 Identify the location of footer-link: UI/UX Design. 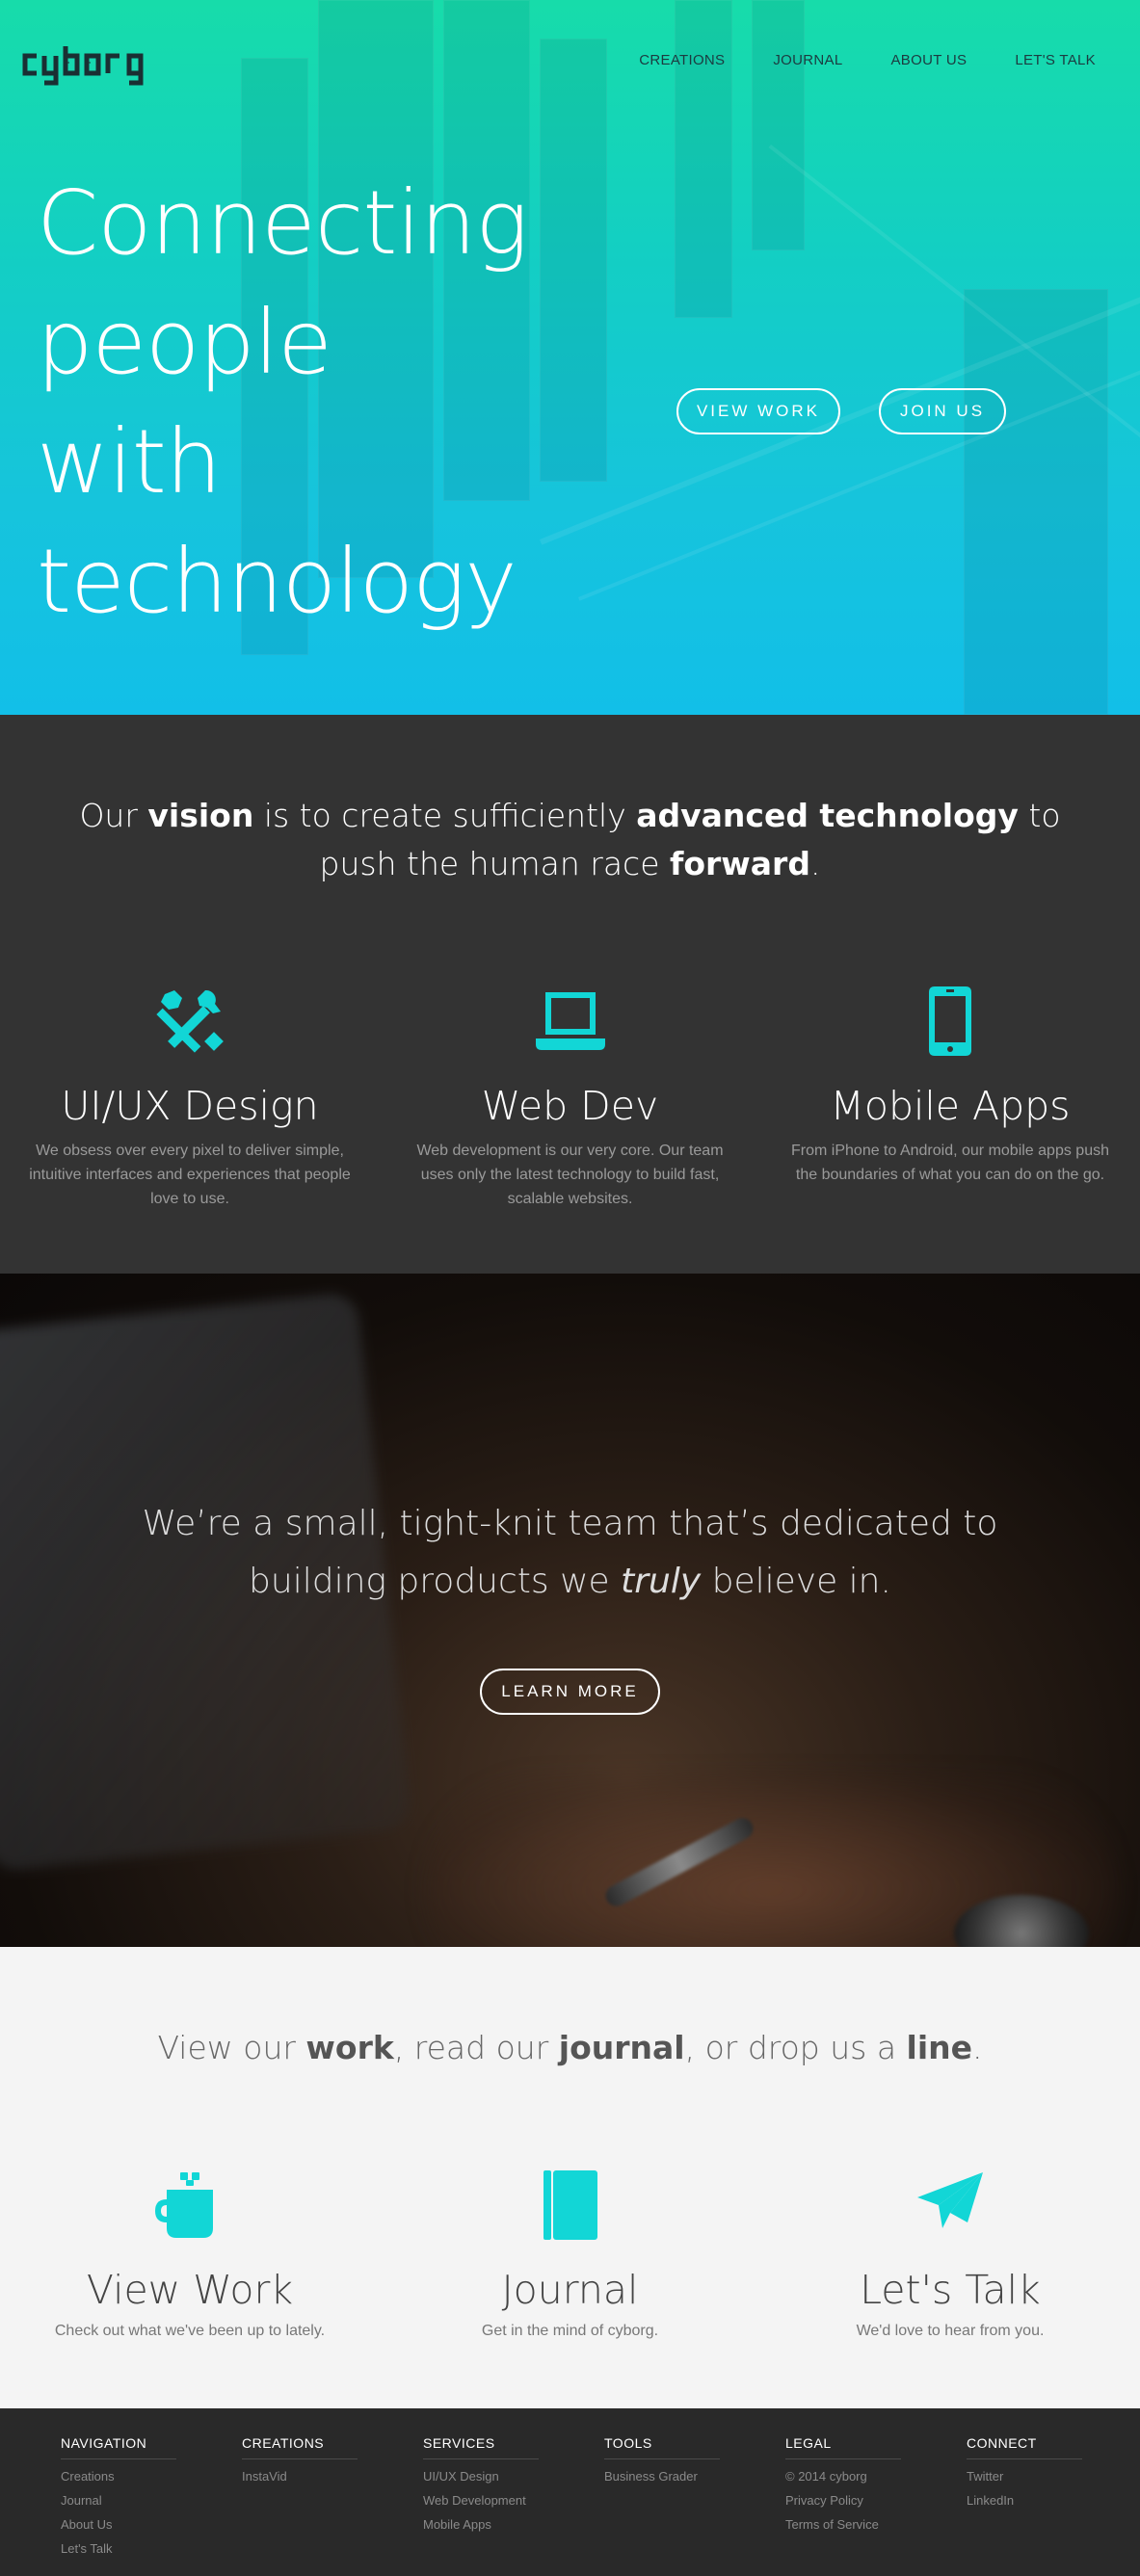
(513, 2477).